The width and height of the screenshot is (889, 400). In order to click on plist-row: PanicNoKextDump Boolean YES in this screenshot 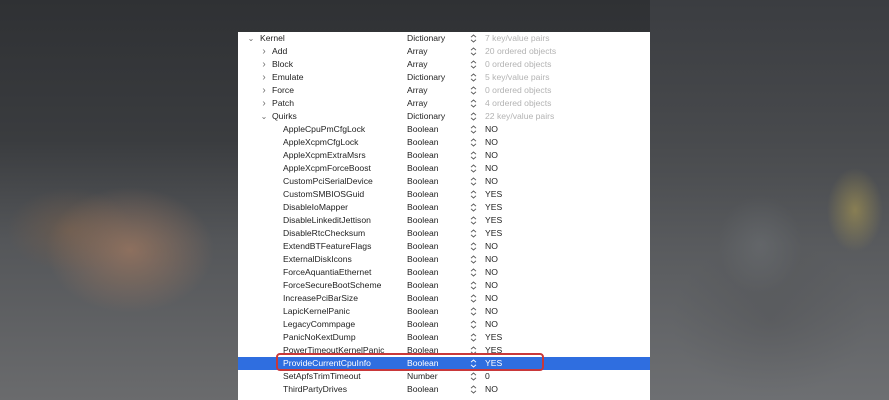, I will do `click(444, 337)`.